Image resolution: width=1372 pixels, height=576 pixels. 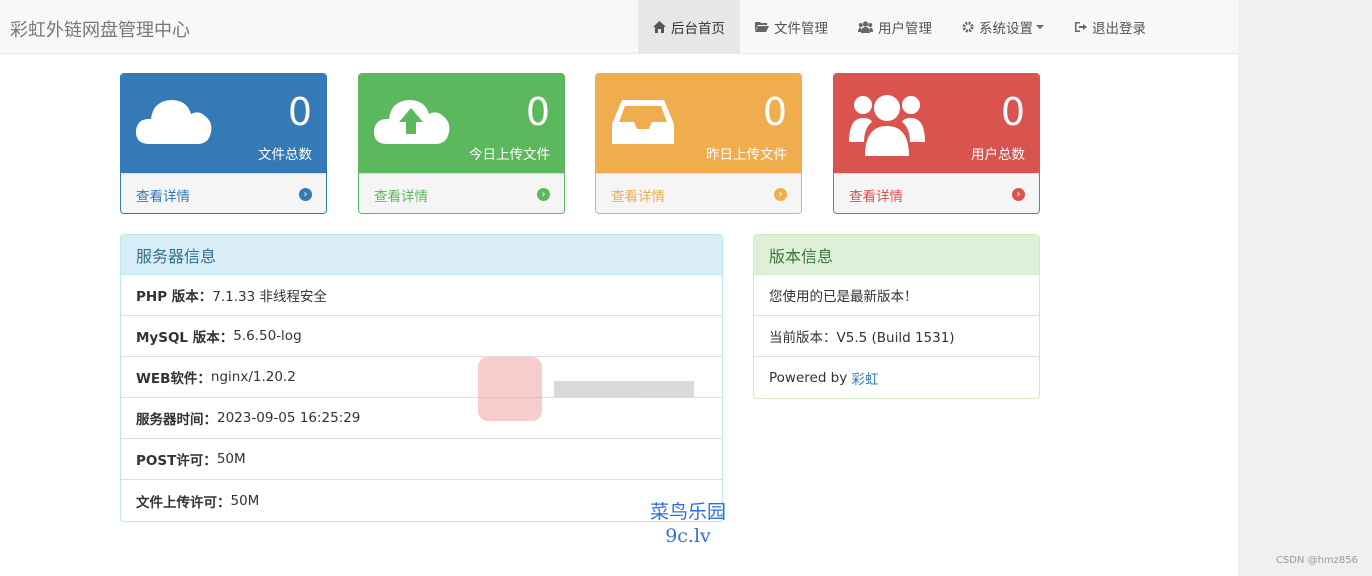 What do you see at coordinates (289, 418) in the screenshot?
I see `row-value: 2023-09-05 16:25:29` at bounding box center [289, 418].